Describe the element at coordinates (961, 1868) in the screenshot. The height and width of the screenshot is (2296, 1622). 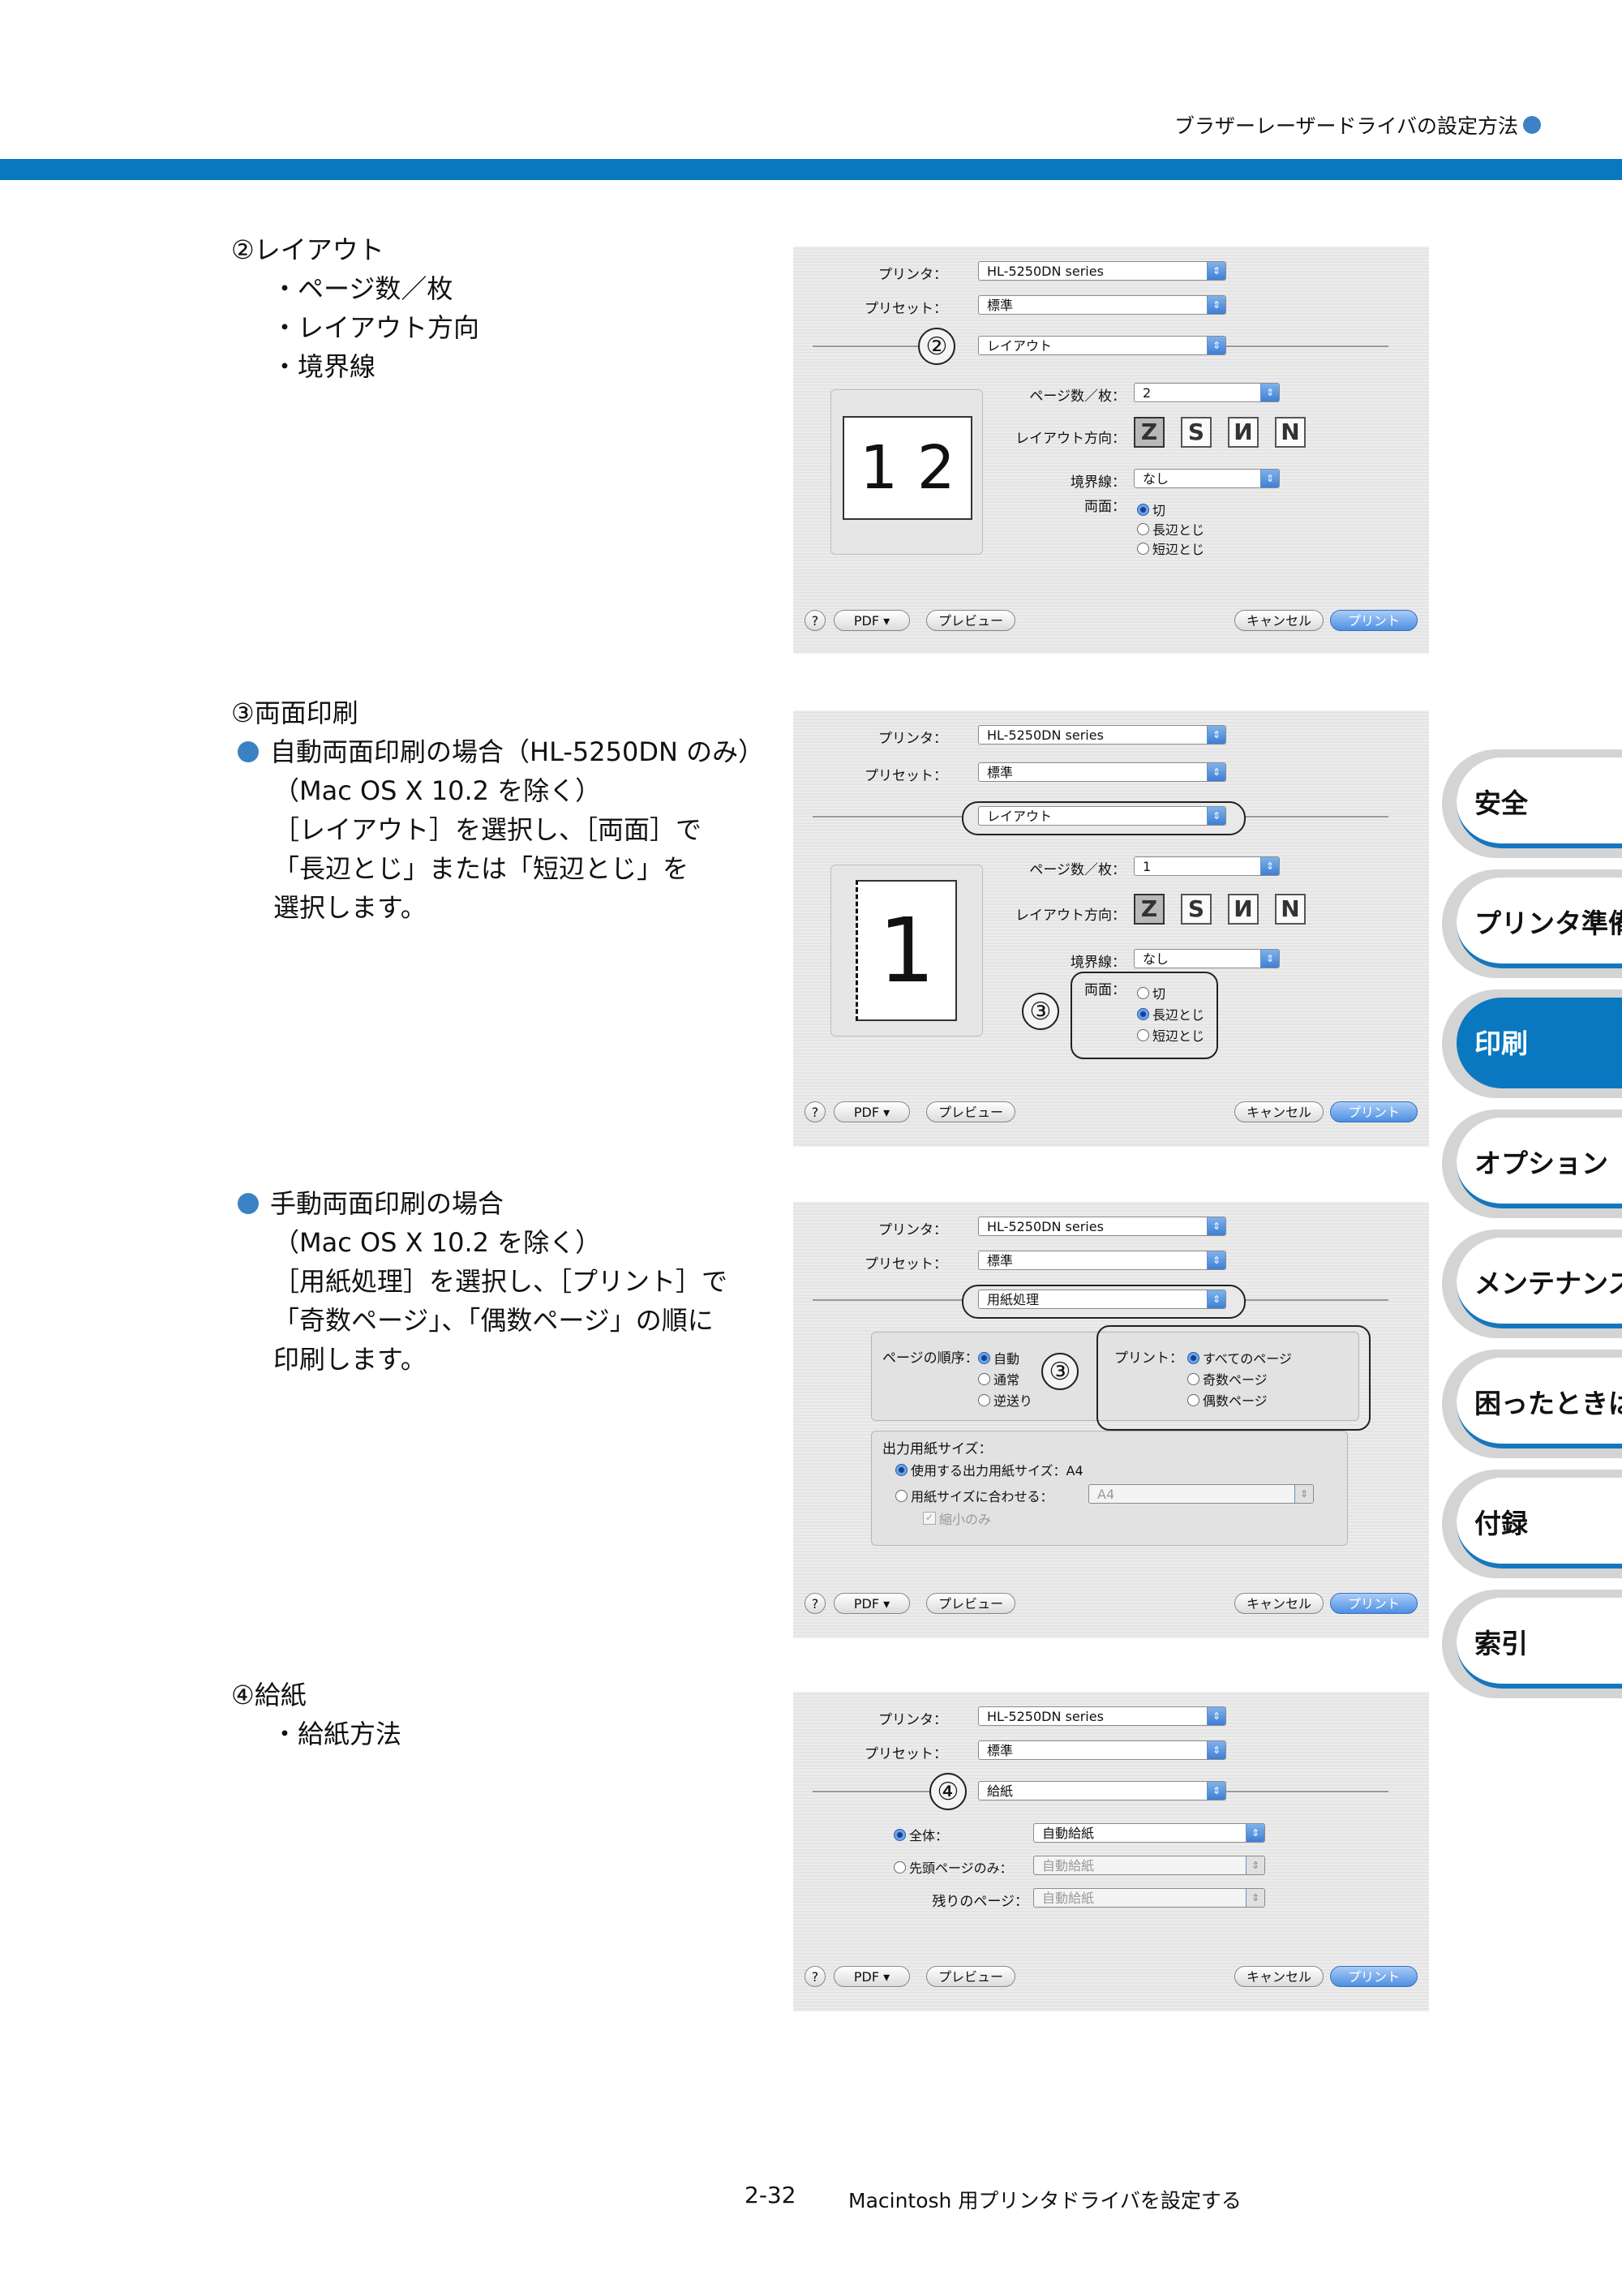
I see `radio-label: 先頭ページのみ：` at that location.